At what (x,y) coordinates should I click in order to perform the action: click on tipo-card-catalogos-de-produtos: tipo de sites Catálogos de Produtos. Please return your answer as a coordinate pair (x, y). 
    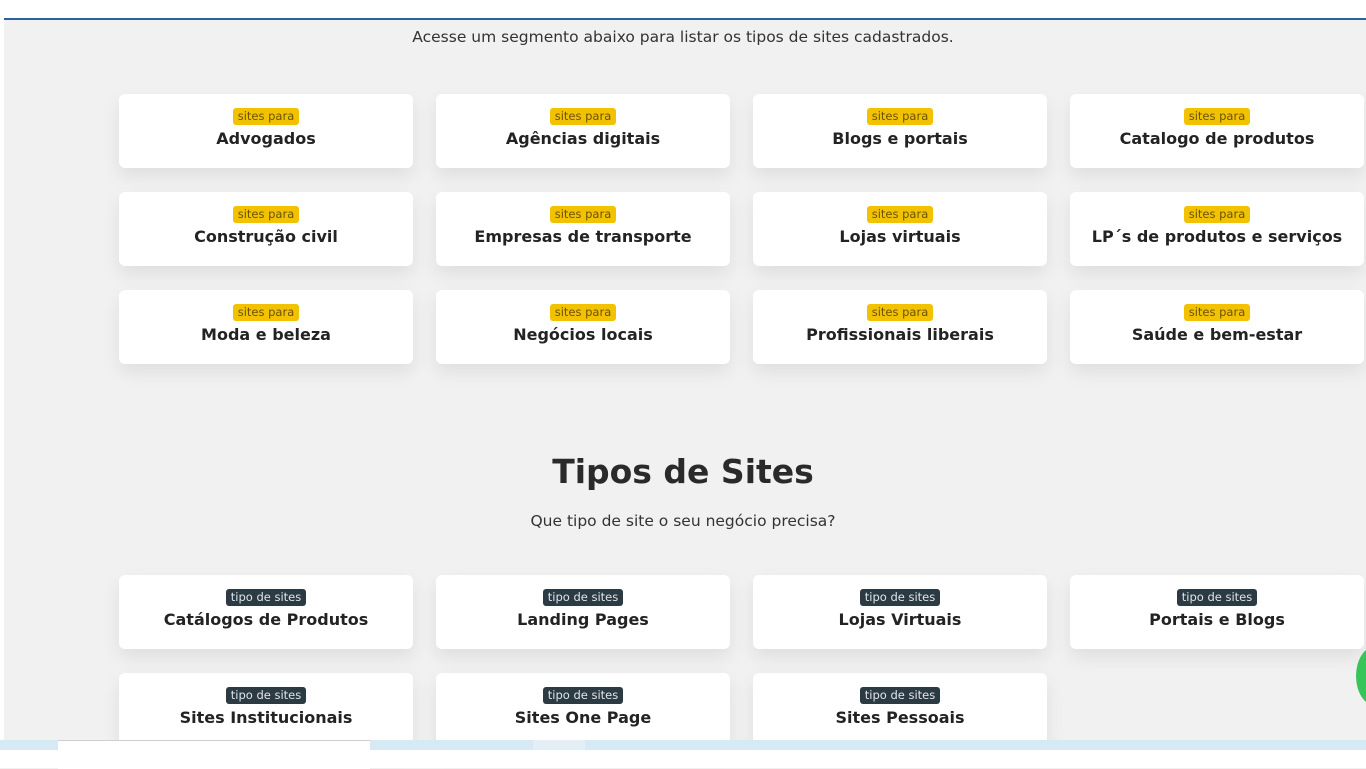
    Looking at the image, I should click on (266, 612).